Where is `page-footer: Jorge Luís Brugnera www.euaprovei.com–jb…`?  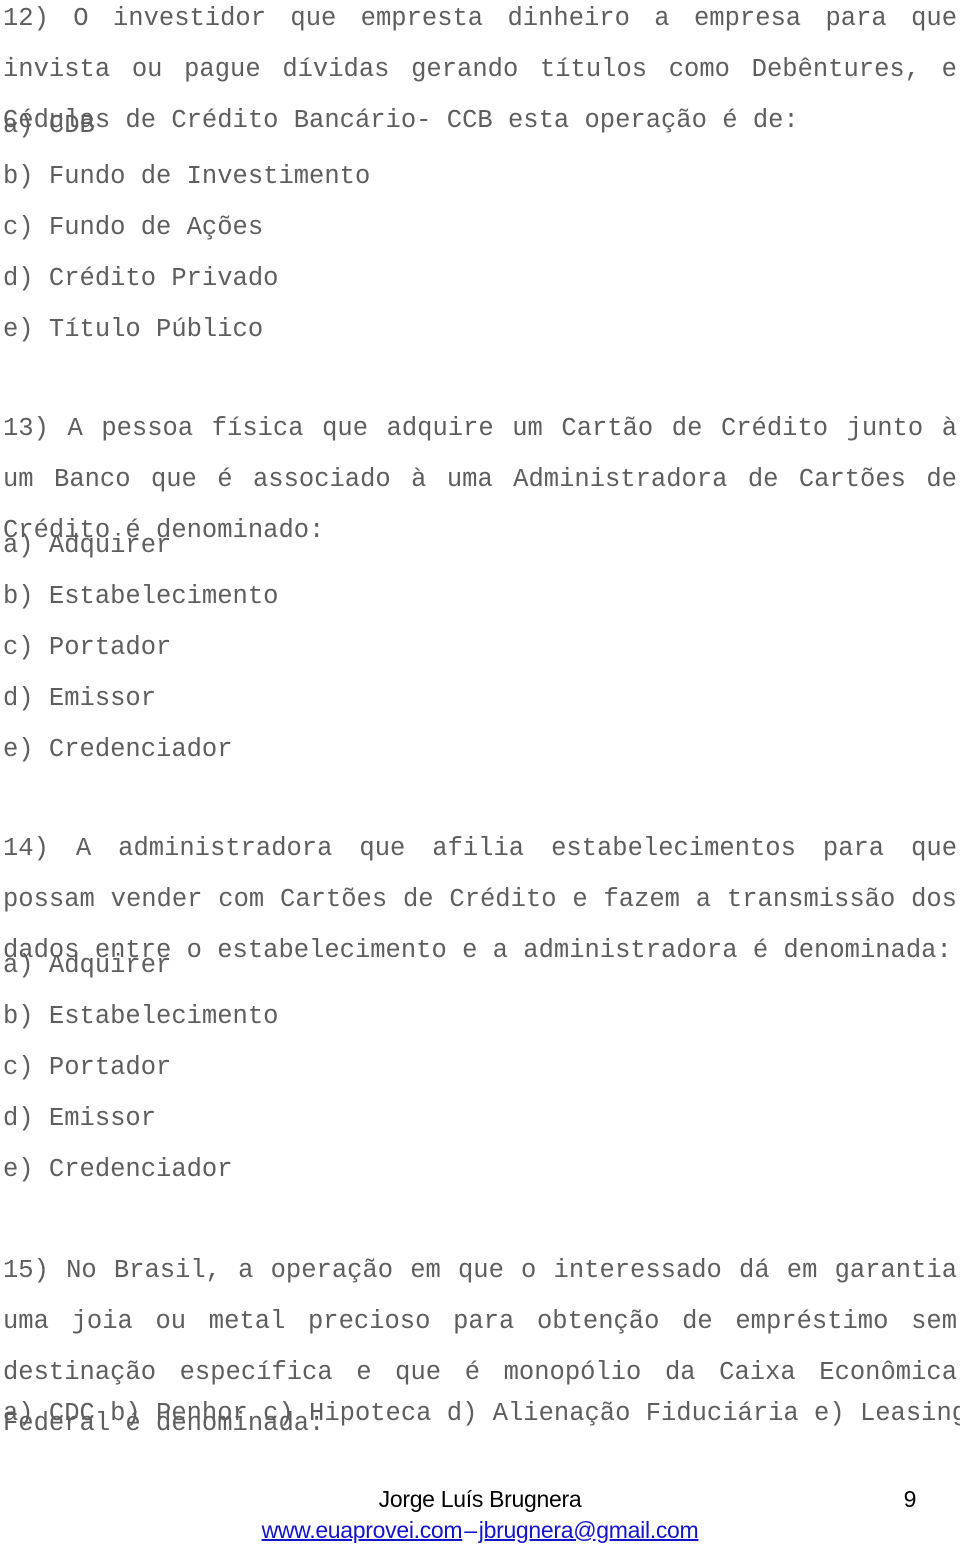
page-footer: Jorge Luís Brugnera www.euaprovei.com–jb… is located at coordinates (480, 1515).